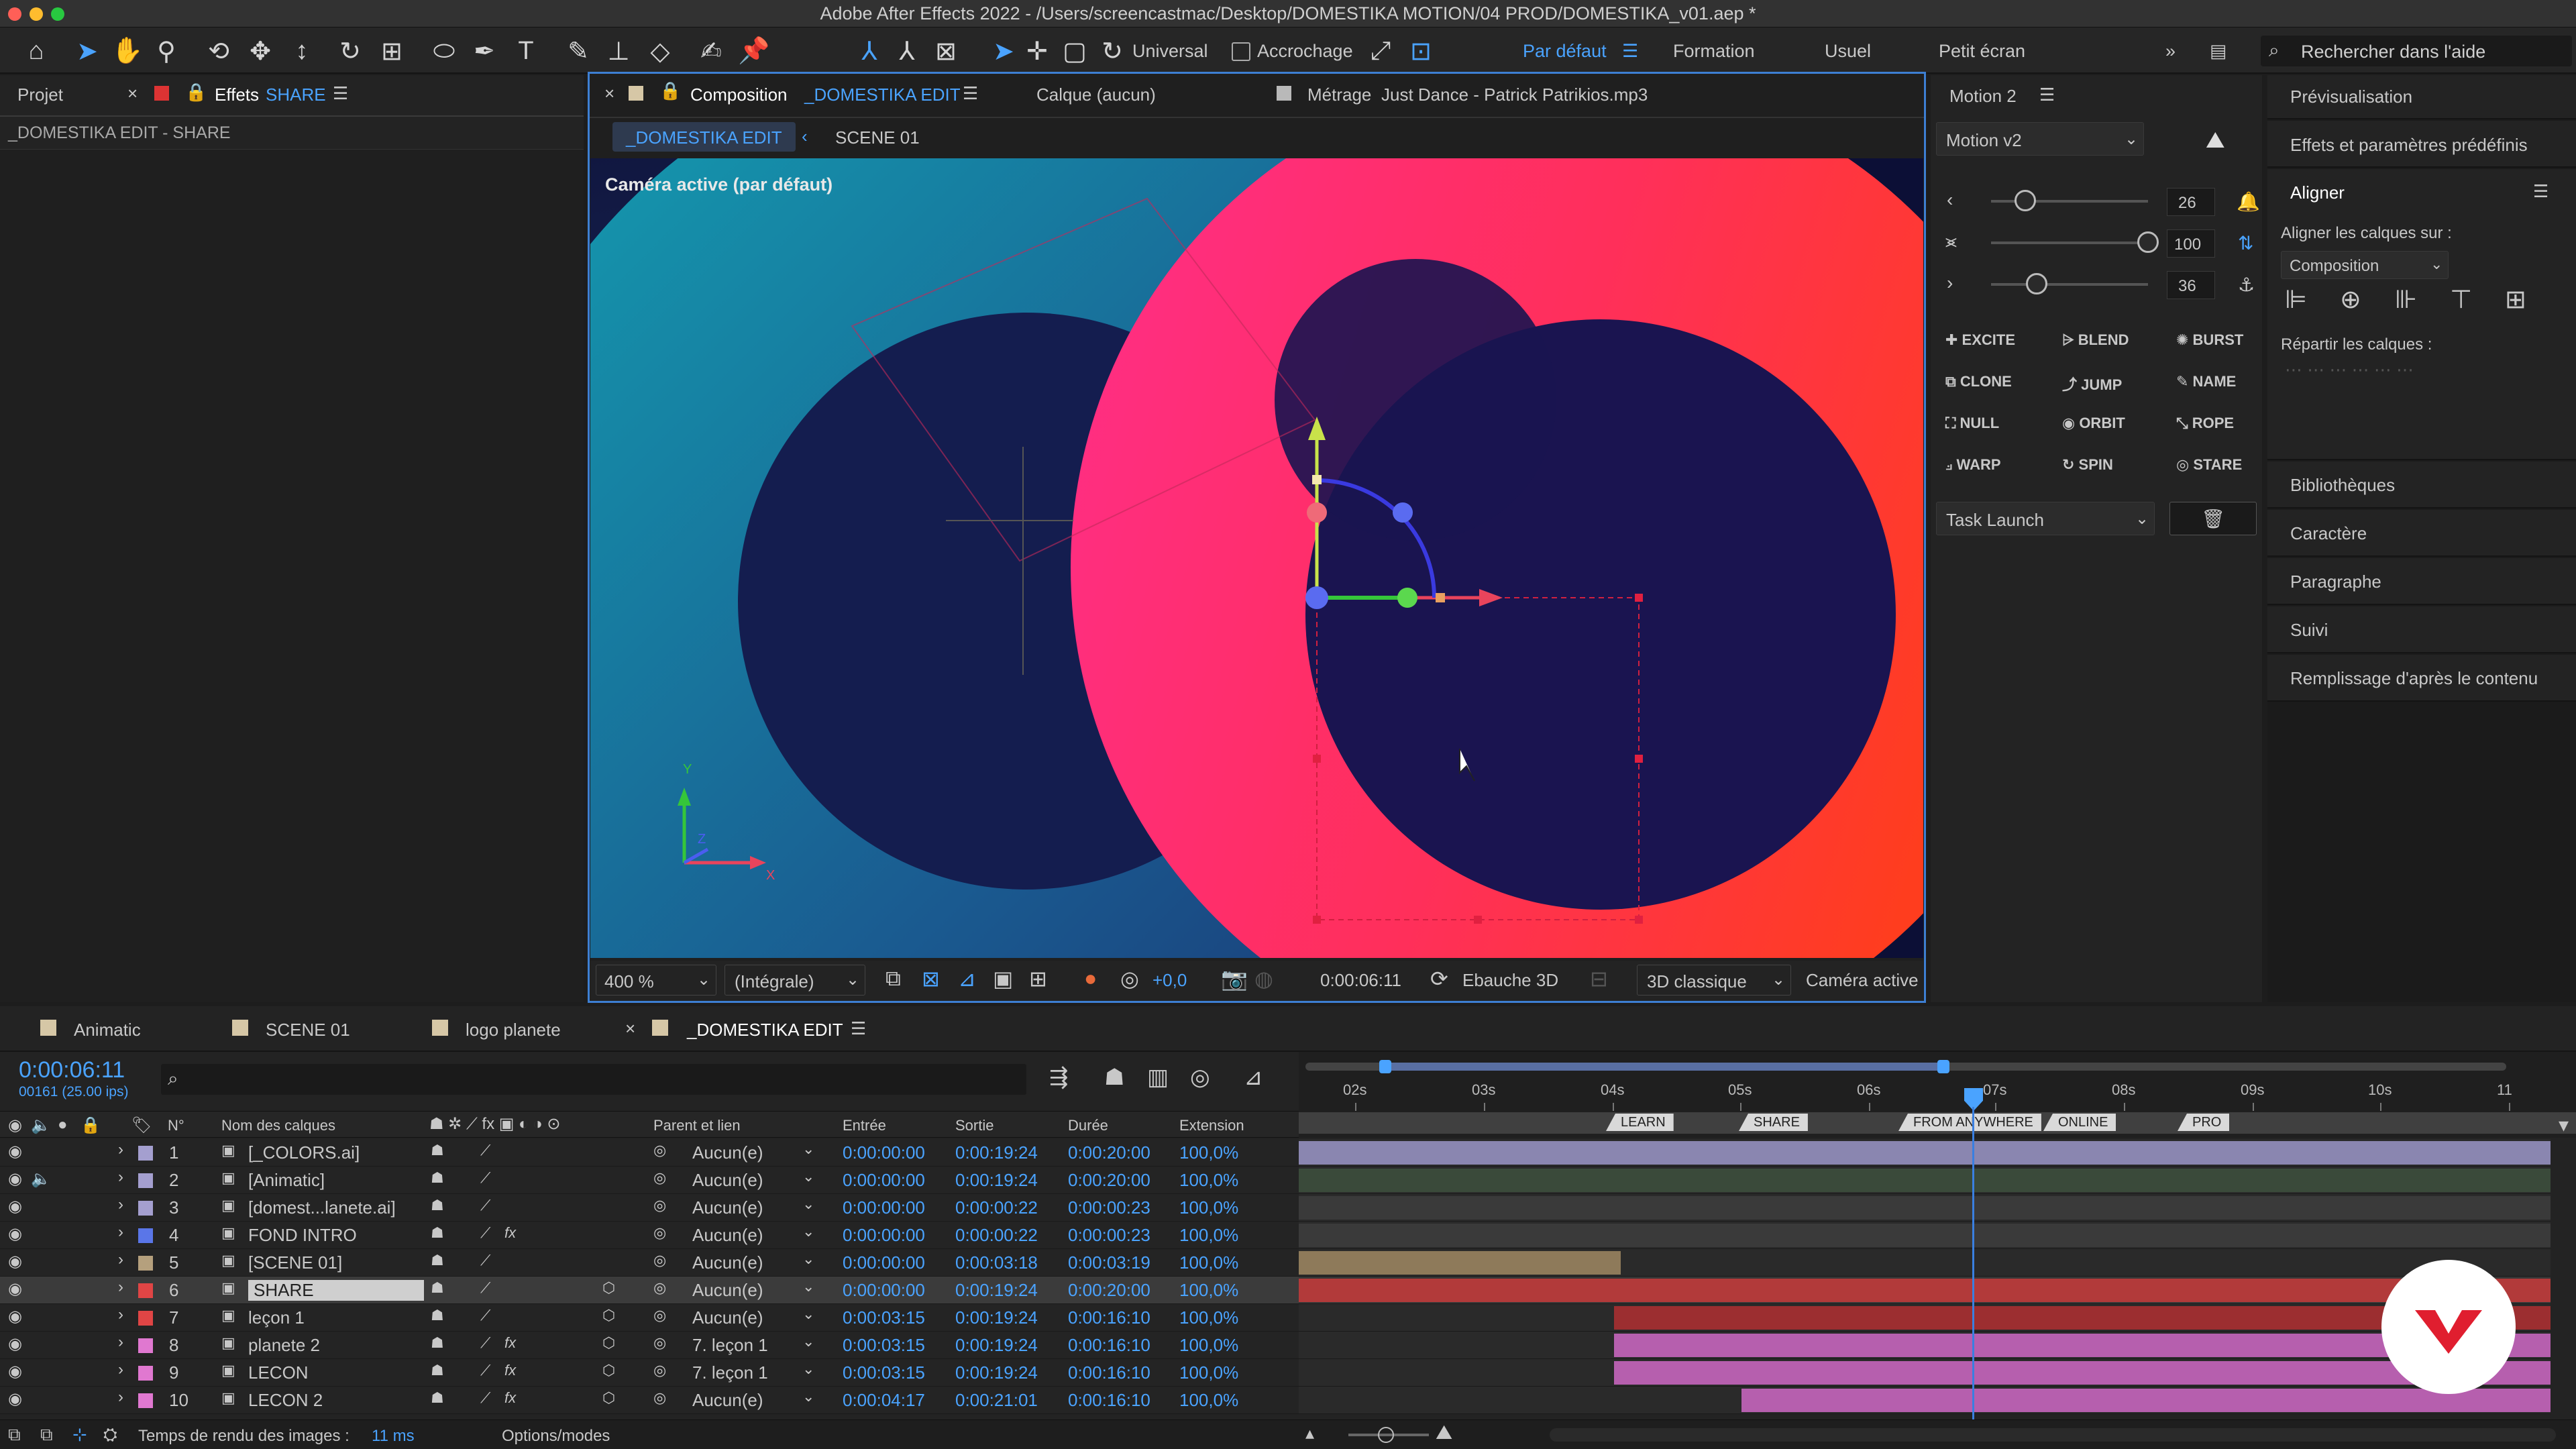 The height and width of the screenshot is (1449, 2576). What do you see at coordinates (1037, 51) in the screenshot?
I see `universal-move-icon: ✛` at bounding box center [1037, 51].